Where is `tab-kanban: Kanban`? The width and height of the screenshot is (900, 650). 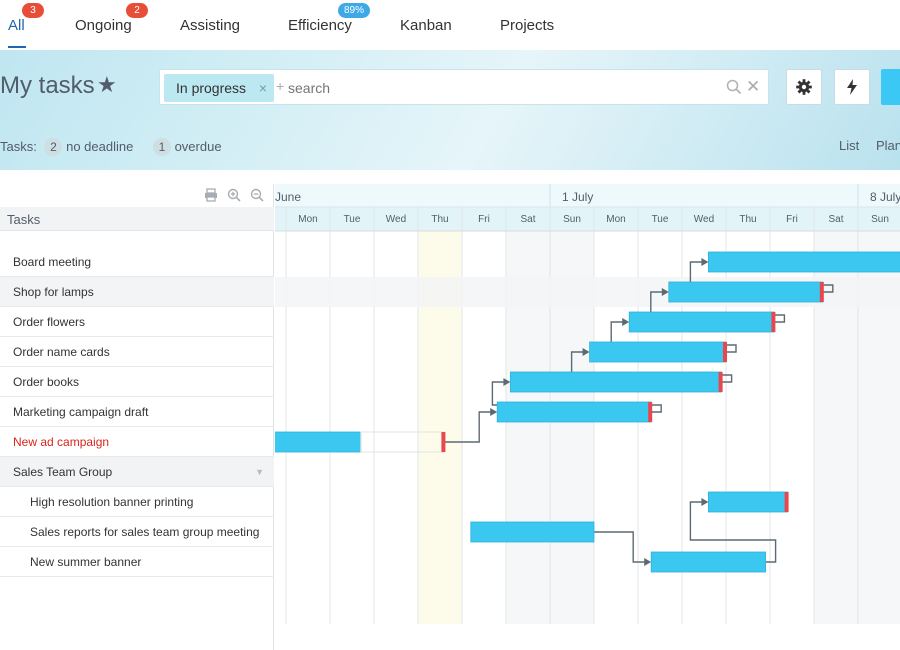 tab-kanban: Kanban is located at coordinates (426, 25).